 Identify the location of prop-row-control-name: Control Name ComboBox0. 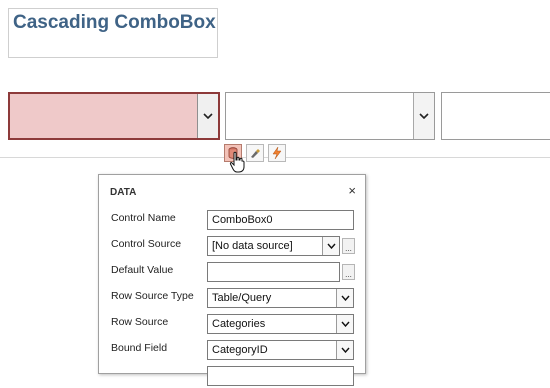
(232, 221).